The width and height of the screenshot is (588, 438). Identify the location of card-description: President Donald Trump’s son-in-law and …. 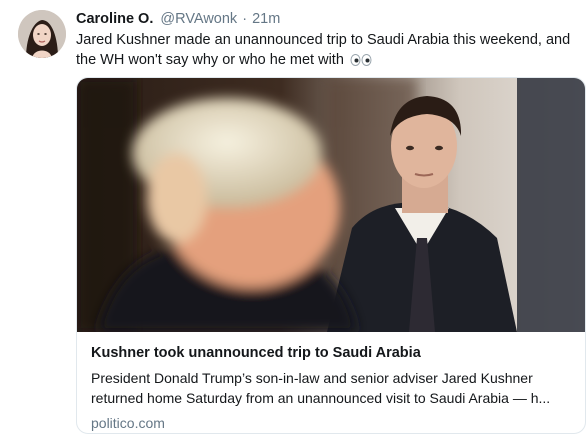
(321, 388).